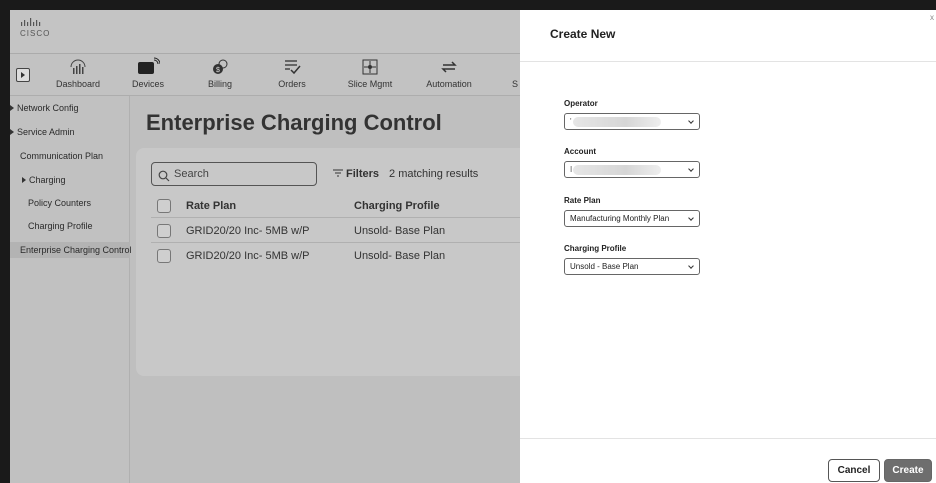  Describe the element at coordinates (449, 67) in the screenshot. I see `automation-icon` at that location.